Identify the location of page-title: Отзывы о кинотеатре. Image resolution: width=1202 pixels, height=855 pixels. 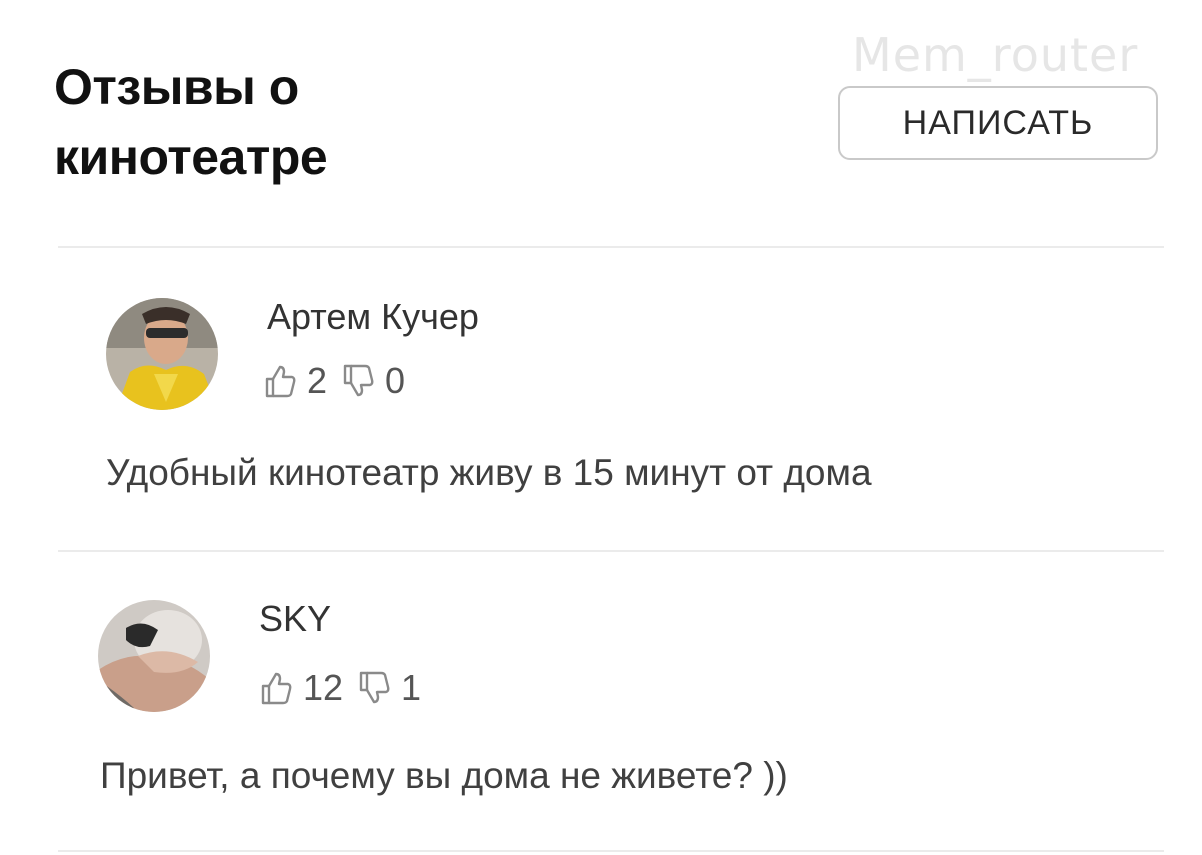
(191, 122).